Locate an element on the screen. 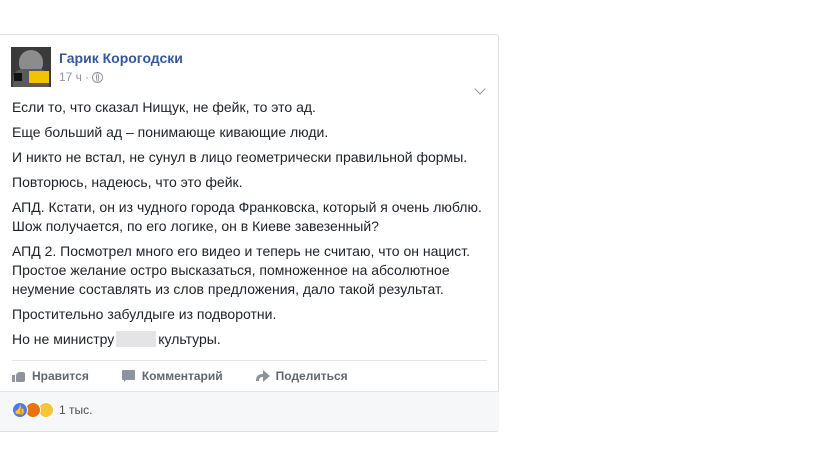 This screenshot has width=827, height=465. thumbs-up-icon is located at coordinates (19, 376).